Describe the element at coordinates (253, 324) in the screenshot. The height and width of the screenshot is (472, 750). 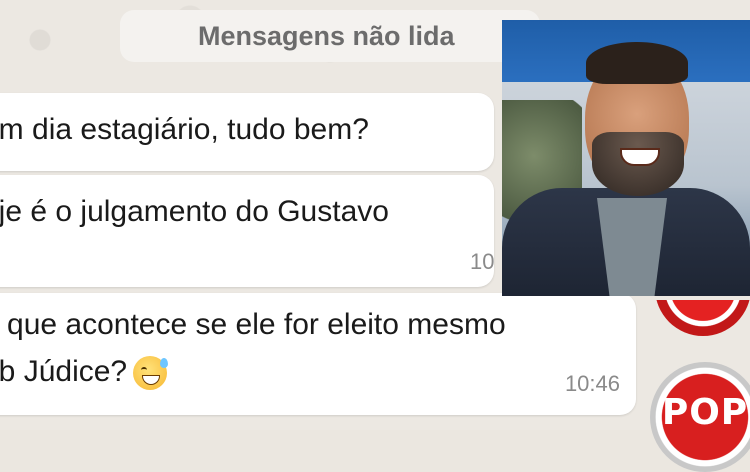
I see `message-text-line: o que acontece se ele for eleito mesmo` at that location.